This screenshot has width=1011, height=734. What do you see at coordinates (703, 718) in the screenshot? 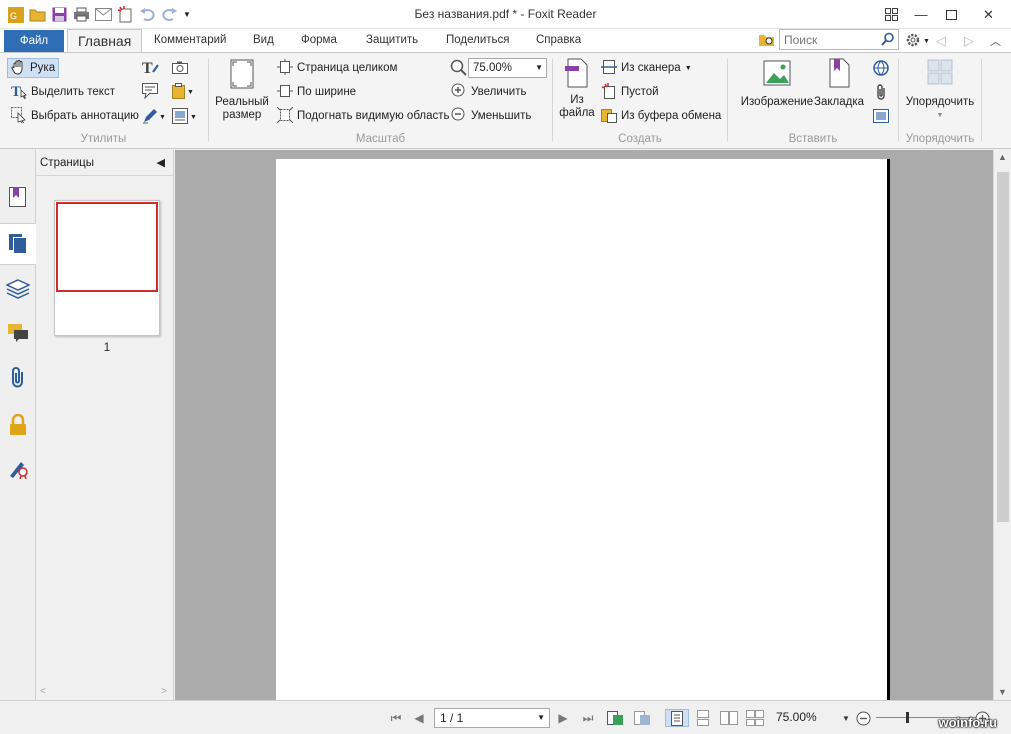
I see `continuous-view-icon` at bounding box center [703, 718].